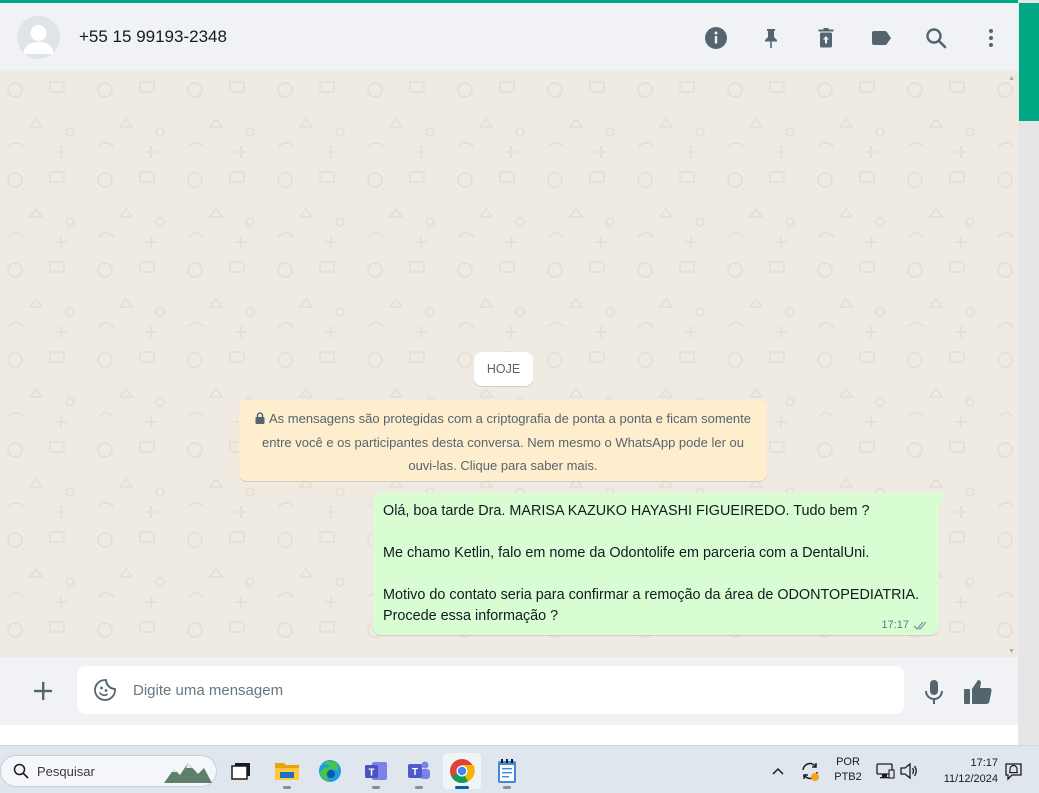 The height and width of the screenshot is (793, 1039). I want to click on double-check-icon, so click(920, 625).